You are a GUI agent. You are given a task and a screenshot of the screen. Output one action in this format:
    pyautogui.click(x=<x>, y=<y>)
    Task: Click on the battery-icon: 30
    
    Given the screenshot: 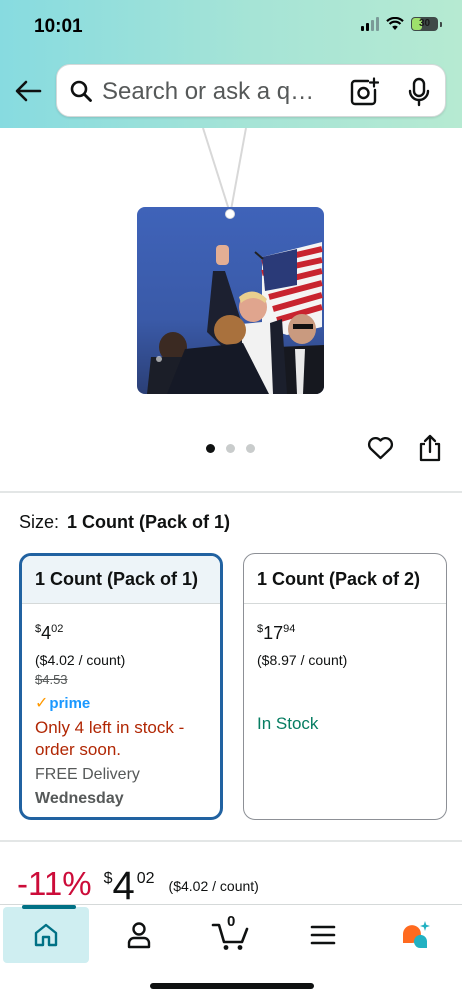 What is the action you would take?
    pyautogui.click(x=424, y=24)
    